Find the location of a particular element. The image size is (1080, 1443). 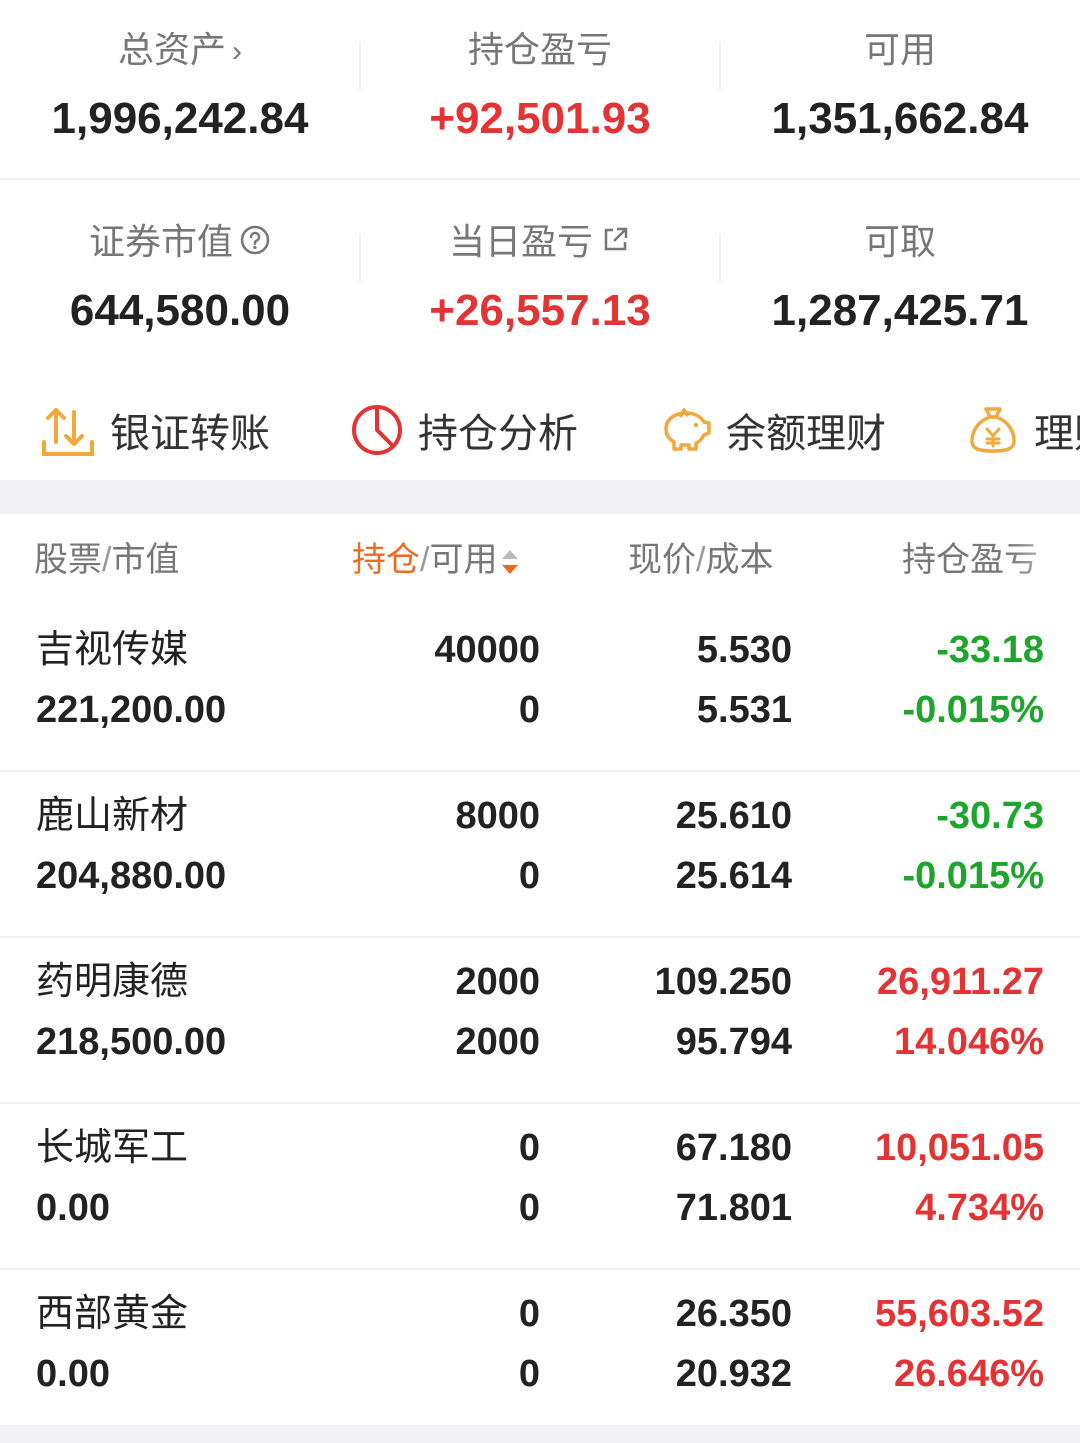

quick-action-bank-transfer: 银证转账 is located at coordinates (155, 430).